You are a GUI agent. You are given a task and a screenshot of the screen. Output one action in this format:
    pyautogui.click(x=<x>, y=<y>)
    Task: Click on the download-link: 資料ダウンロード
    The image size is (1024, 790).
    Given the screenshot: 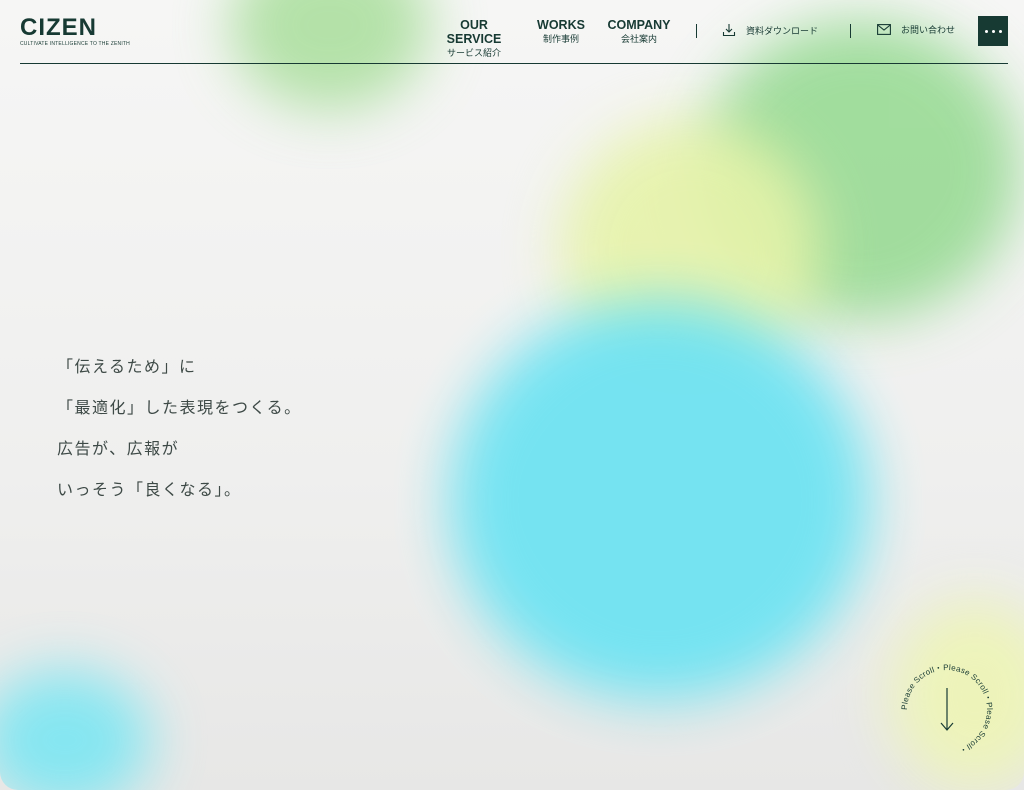 What is the action you would take?
    pyautogui.click(x=770, y=30)
    